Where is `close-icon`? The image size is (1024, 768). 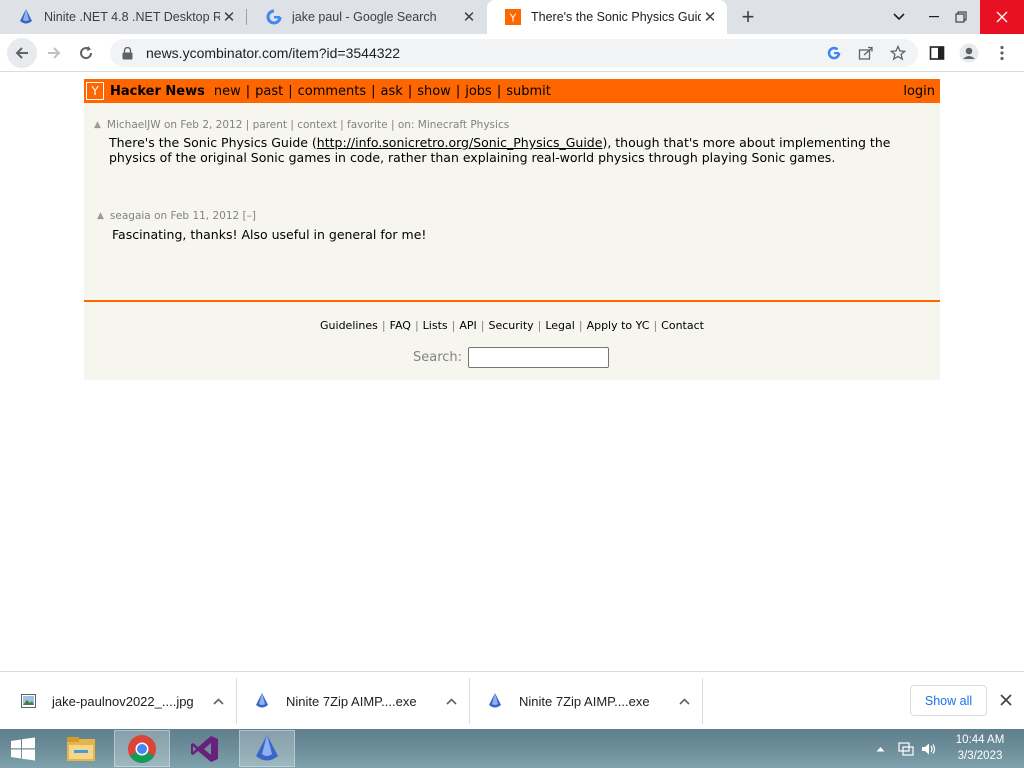
close-icon is located at coordinates (1006, 700).